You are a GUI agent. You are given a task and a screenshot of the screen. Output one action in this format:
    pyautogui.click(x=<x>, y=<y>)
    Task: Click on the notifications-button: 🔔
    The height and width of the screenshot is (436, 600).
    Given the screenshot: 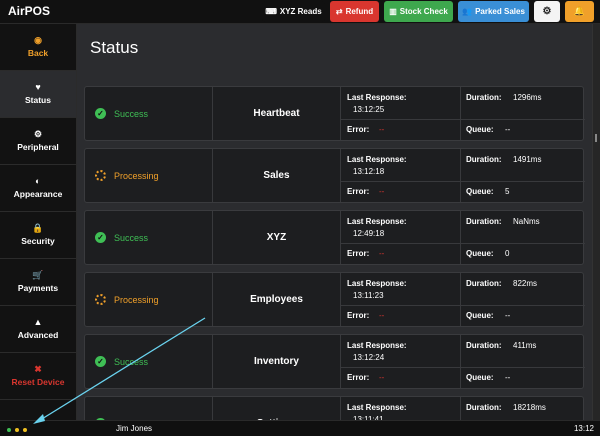 What is the action you would take?
    pyautogui.click(x=579, y=11)
    